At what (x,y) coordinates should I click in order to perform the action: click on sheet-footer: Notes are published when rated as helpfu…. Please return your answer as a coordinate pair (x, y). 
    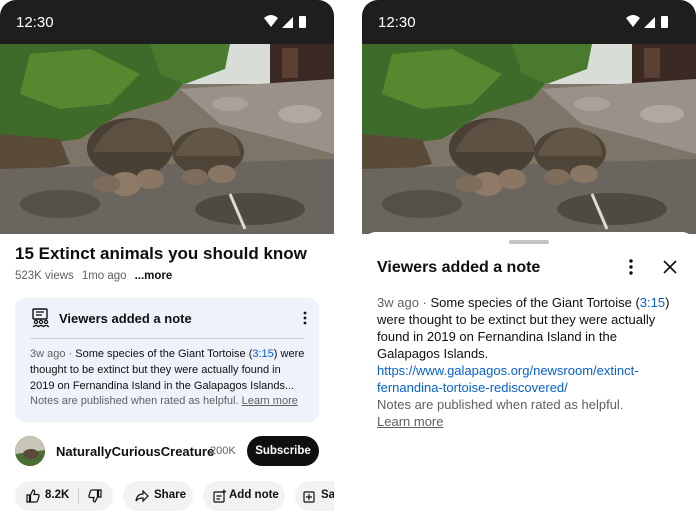
    Looking at the image, I should click on (527, 413).